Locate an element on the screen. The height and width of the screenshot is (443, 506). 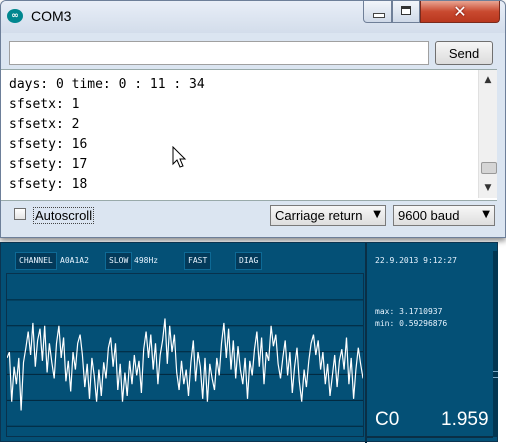
minimize-button is located at coordinates (377, 12).